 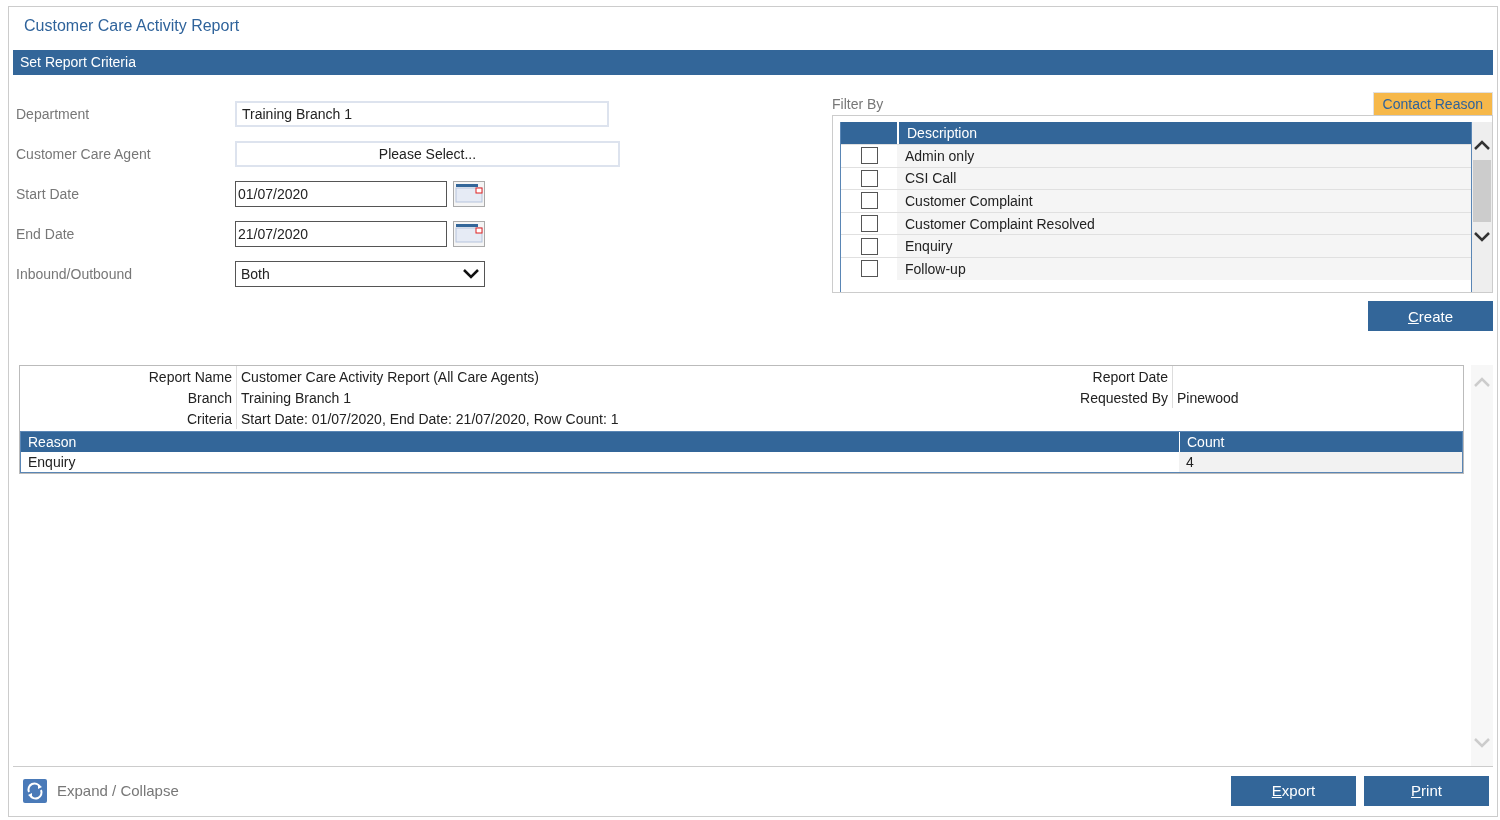 I want to click on chevron-down-icon, so click(x=471, y=273).